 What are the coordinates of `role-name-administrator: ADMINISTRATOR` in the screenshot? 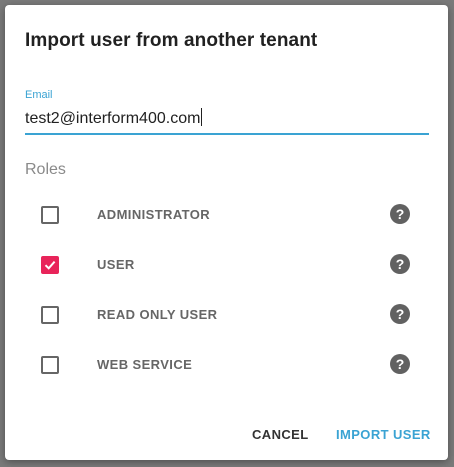 It's located at (154, 214).